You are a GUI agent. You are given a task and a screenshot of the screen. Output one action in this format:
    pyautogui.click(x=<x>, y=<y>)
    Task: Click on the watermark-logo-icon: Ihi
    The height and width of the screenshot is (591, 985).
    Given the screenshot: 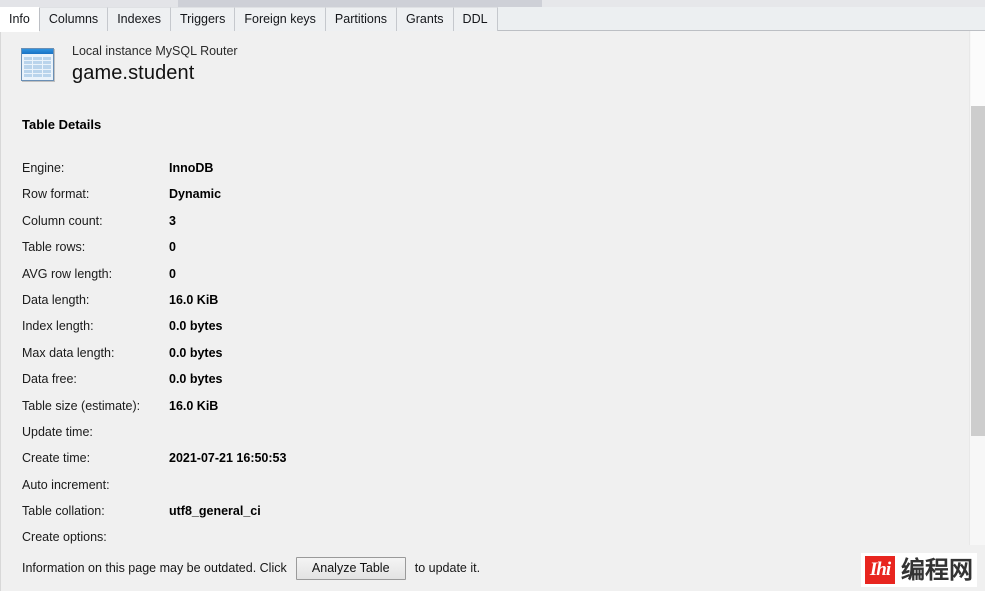 What is the action you would take?
    pyautogui.click(x=880, y=570)
    